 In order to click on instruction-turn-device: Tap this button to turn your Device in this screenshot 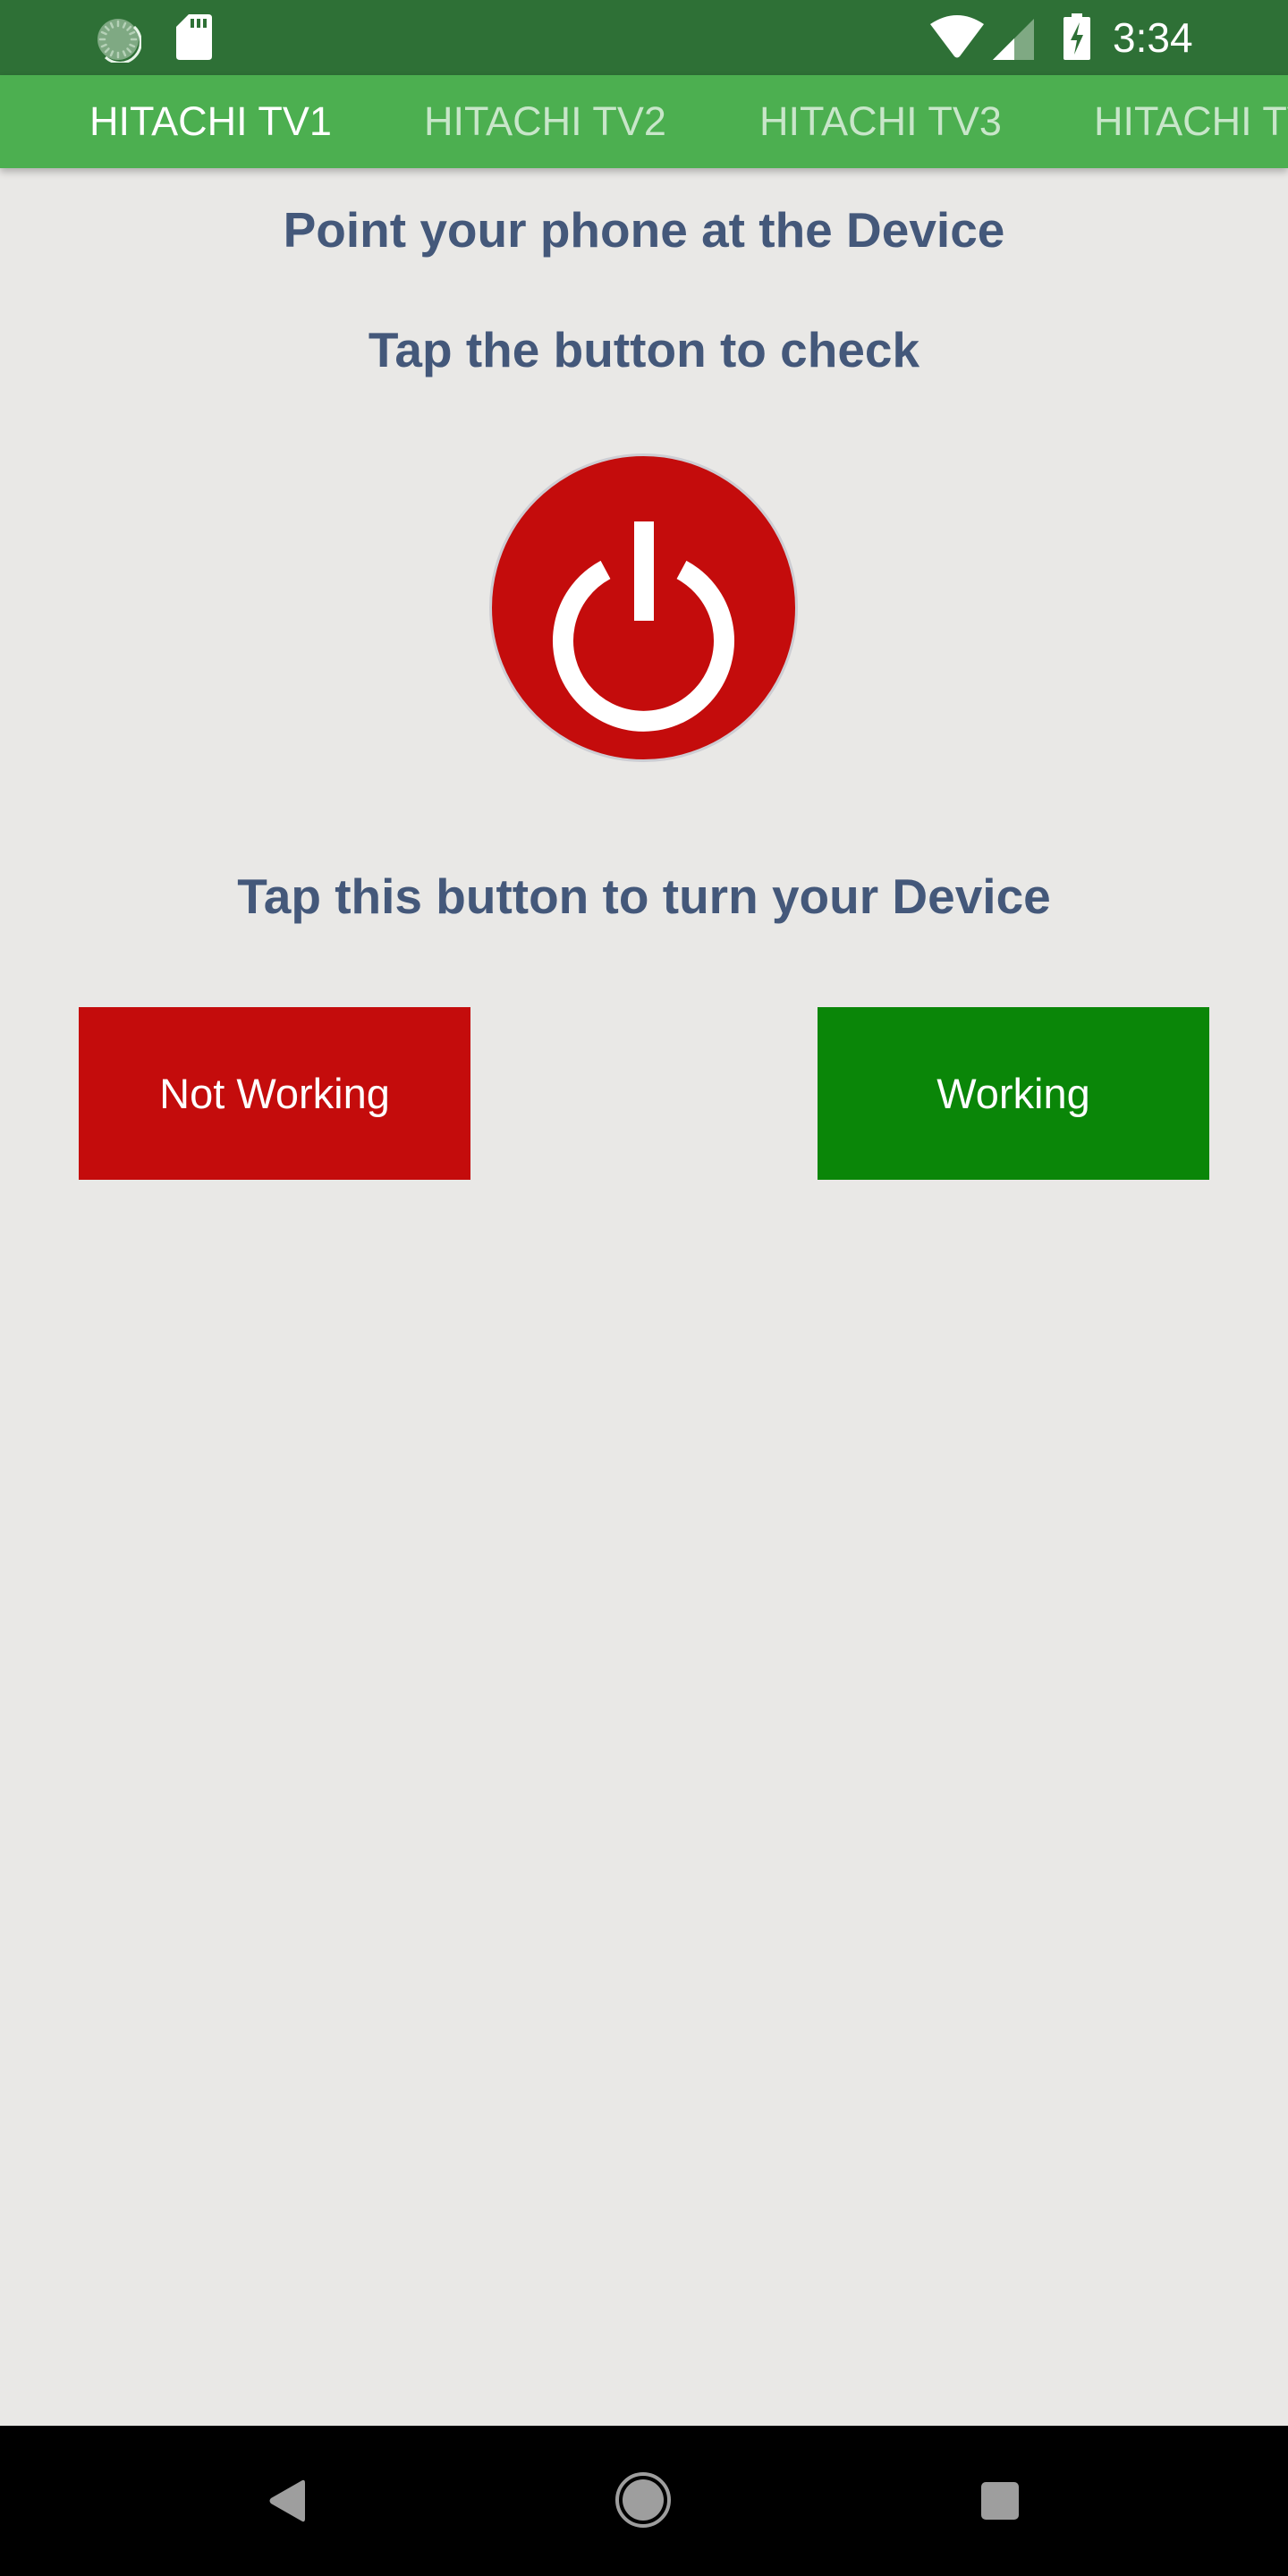, I will do `click(644, 896)`.